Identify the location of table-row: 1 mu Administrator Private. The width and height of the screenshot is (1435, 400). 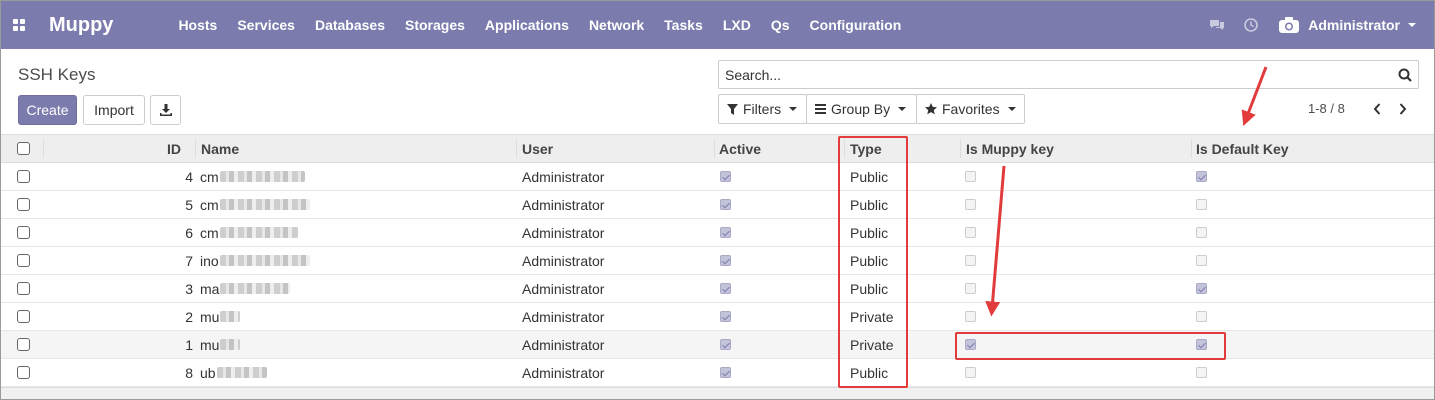
(717, 345).